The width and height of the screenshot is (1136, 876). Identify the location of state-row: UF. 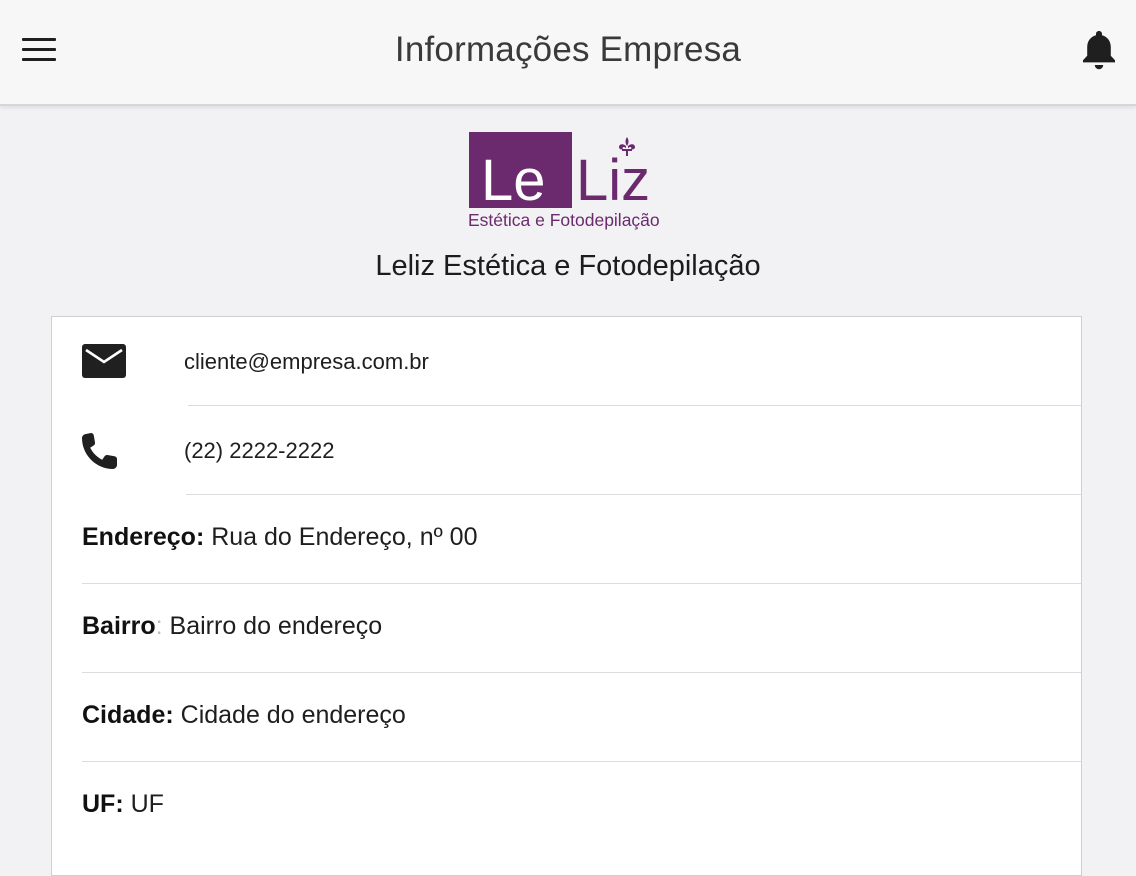
(123, 804).